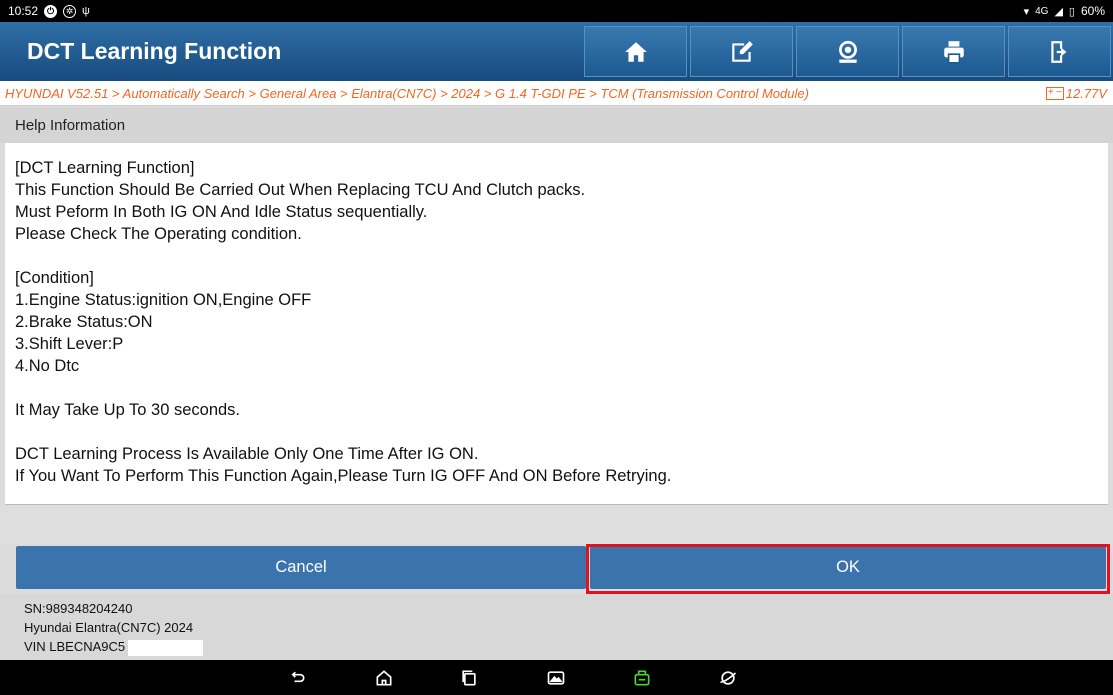 Image resolution: width=1113 pixels, height=695 pixels. I want to click on exit-icon, so click(1058, 51).